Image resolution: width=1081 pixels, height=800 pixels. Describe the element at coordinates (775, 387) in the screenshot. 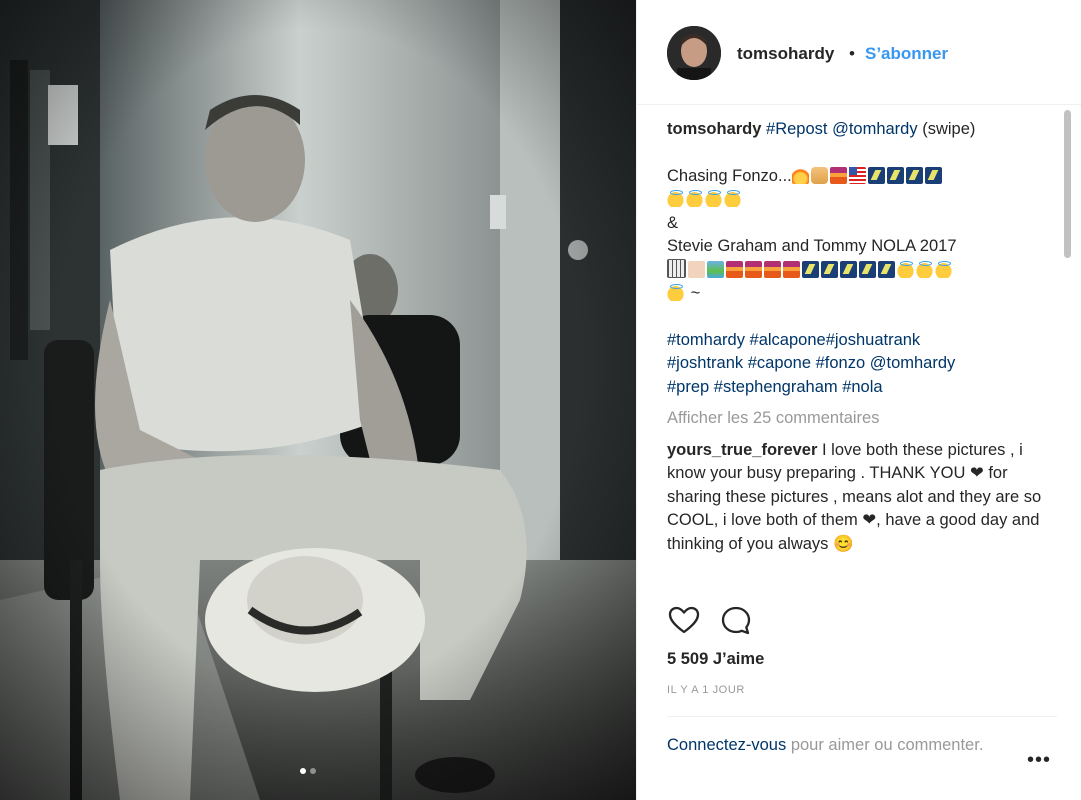

I see `hashtags-line: #prep #stephengraham #nola` at that location.